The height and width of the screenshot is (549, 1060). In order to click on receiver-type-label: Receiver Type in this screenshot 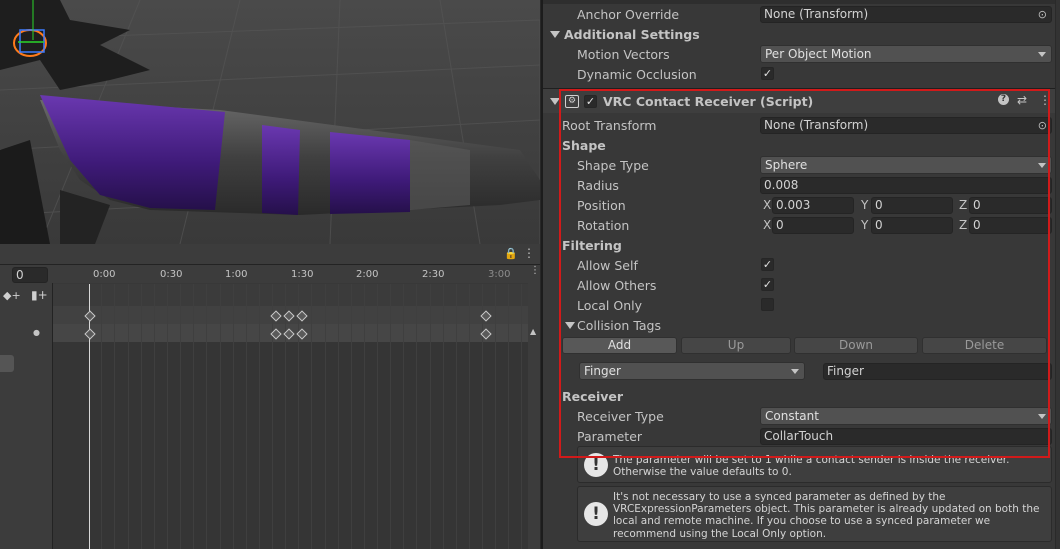, I will do `click(620, 416)`.